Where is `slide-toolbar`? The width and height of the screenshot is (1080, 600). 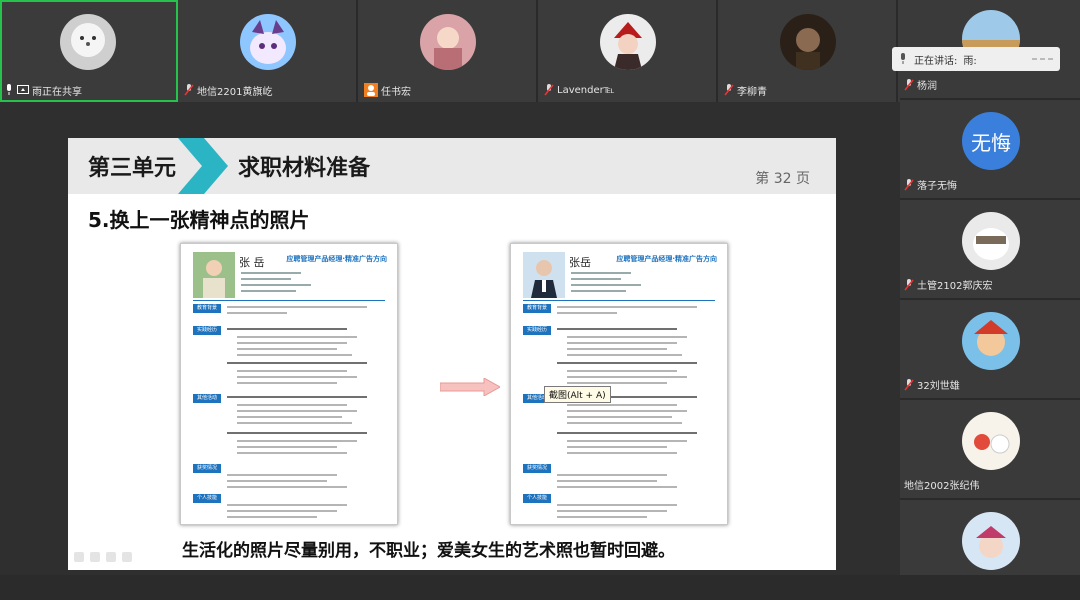 slide-toolbar is located at coordinates (103, 557).